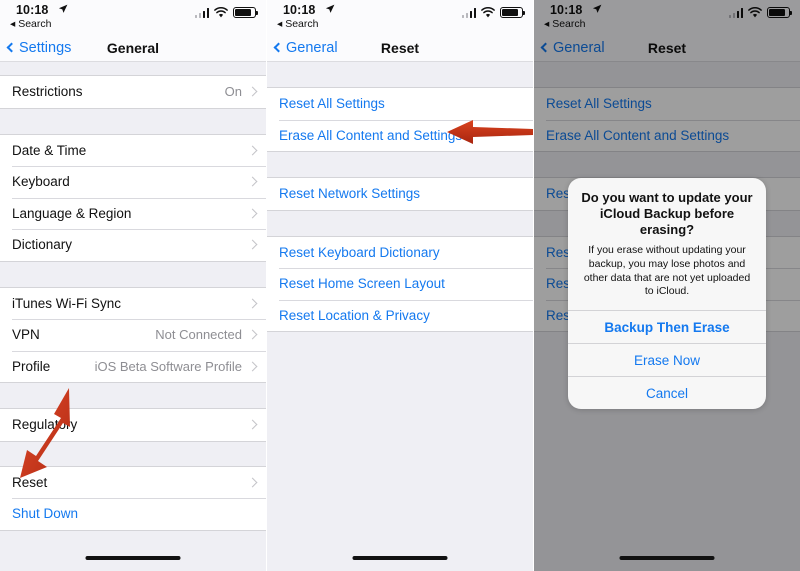  Describe the element at coordinates (42, 245) in the screenshot. I see `row-label: Dictionary` at that location.